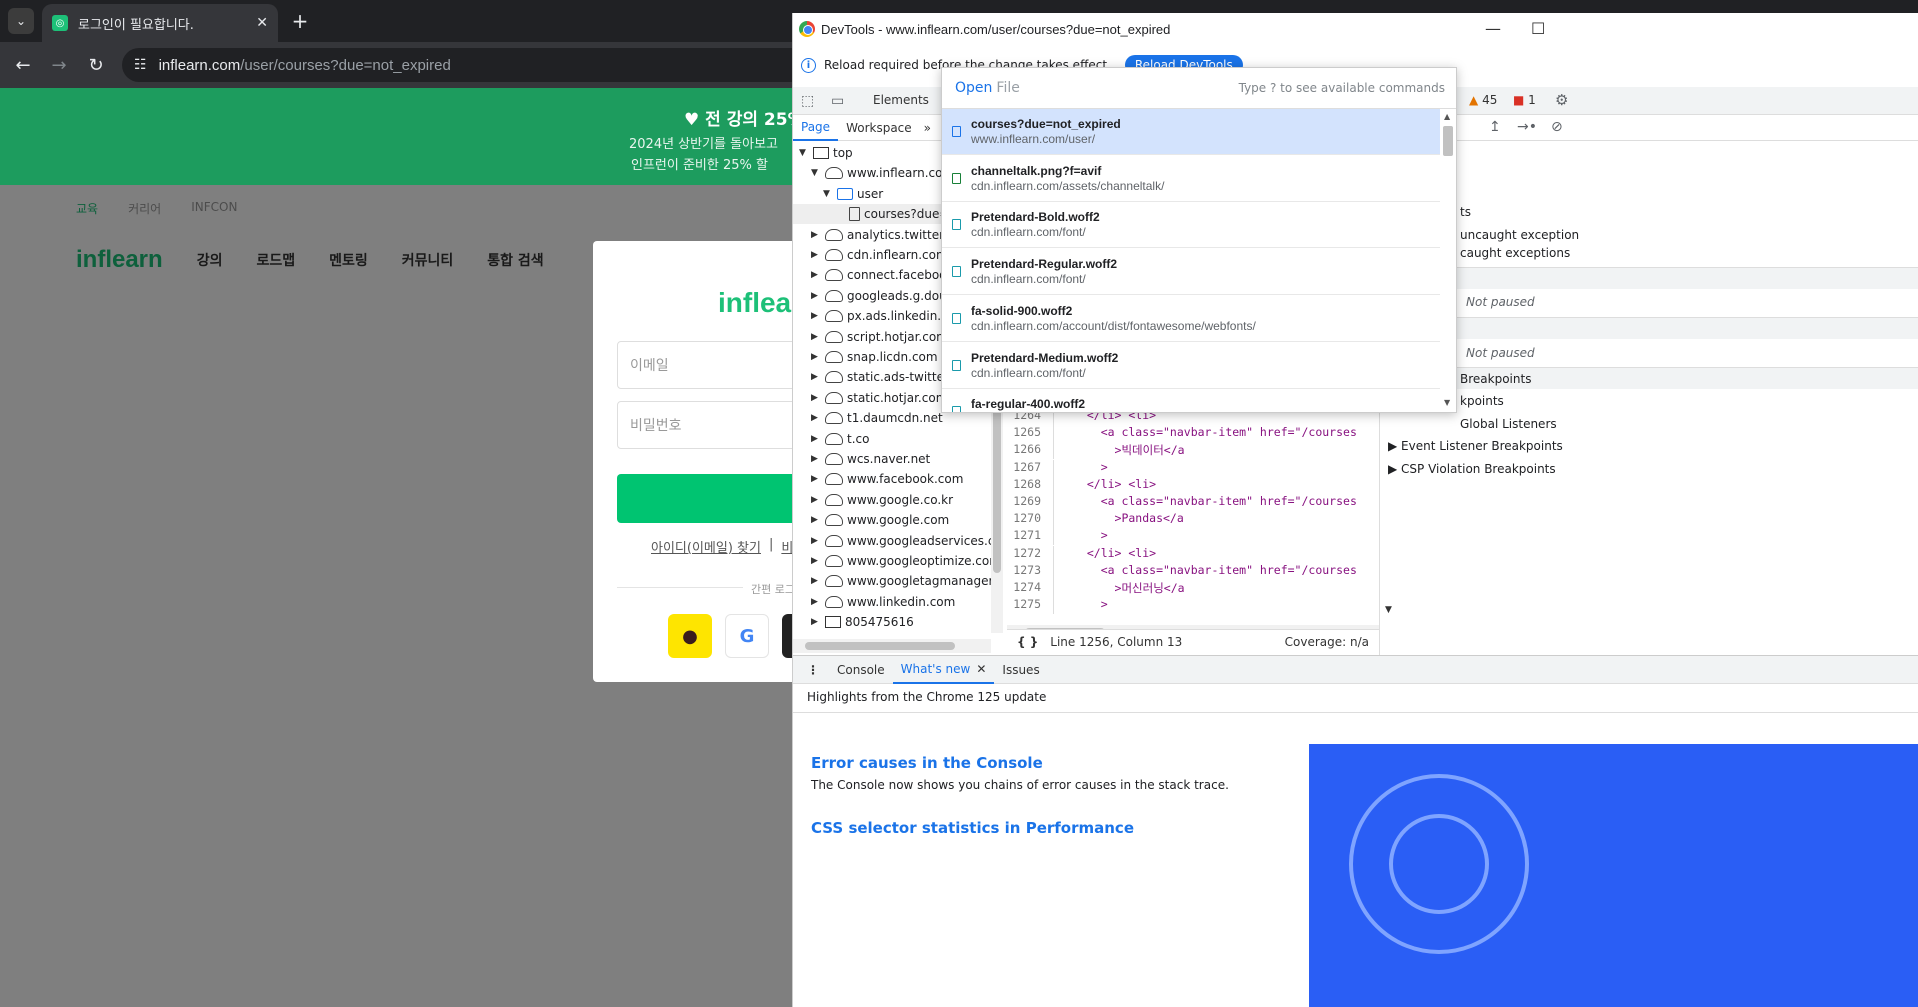 The image size is (1918, 1007). What do you see at coordinates (1191, 400) in the screenshot?
I see `open-file-result: fa-regular-400.woff2` at bounding box center [1191, 400].